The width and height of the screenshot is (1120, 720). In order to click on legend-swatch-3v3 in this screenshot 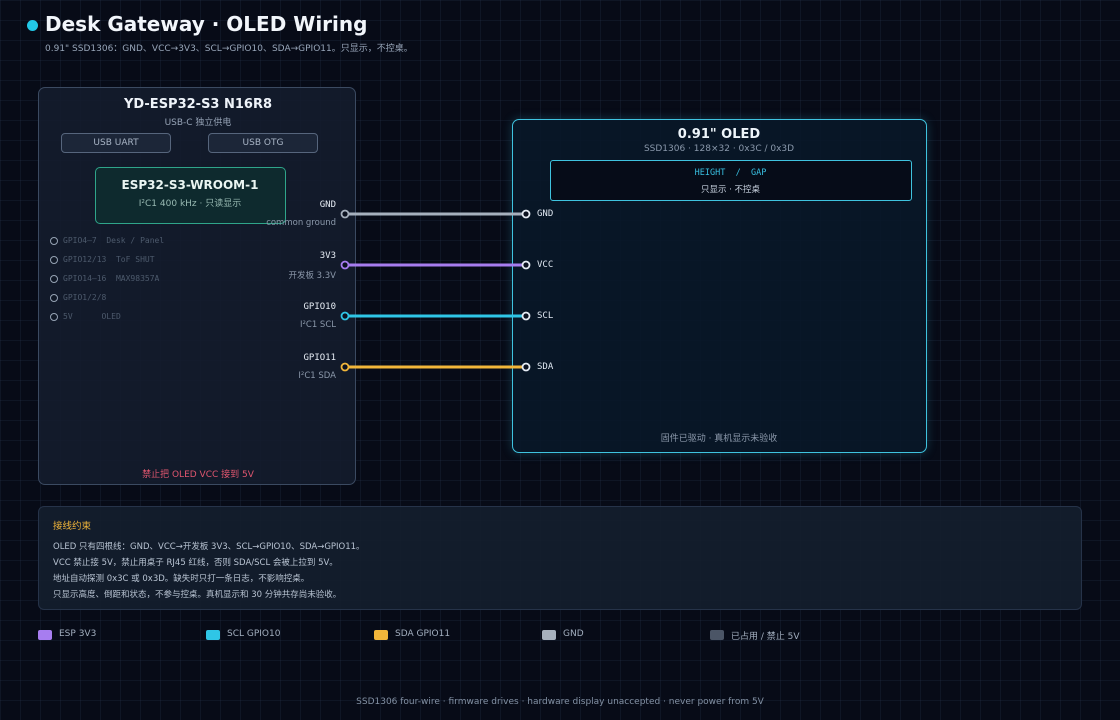, I will do `click(45, 635)`.